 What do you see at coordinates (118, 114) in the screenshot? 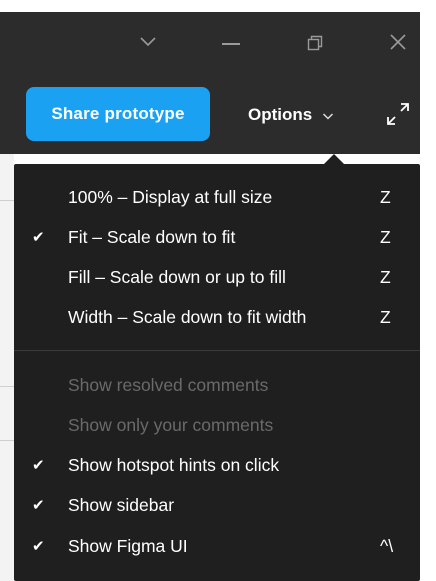
I see `share-prototype-button: Share prototype` at bounding box center [118, 114].